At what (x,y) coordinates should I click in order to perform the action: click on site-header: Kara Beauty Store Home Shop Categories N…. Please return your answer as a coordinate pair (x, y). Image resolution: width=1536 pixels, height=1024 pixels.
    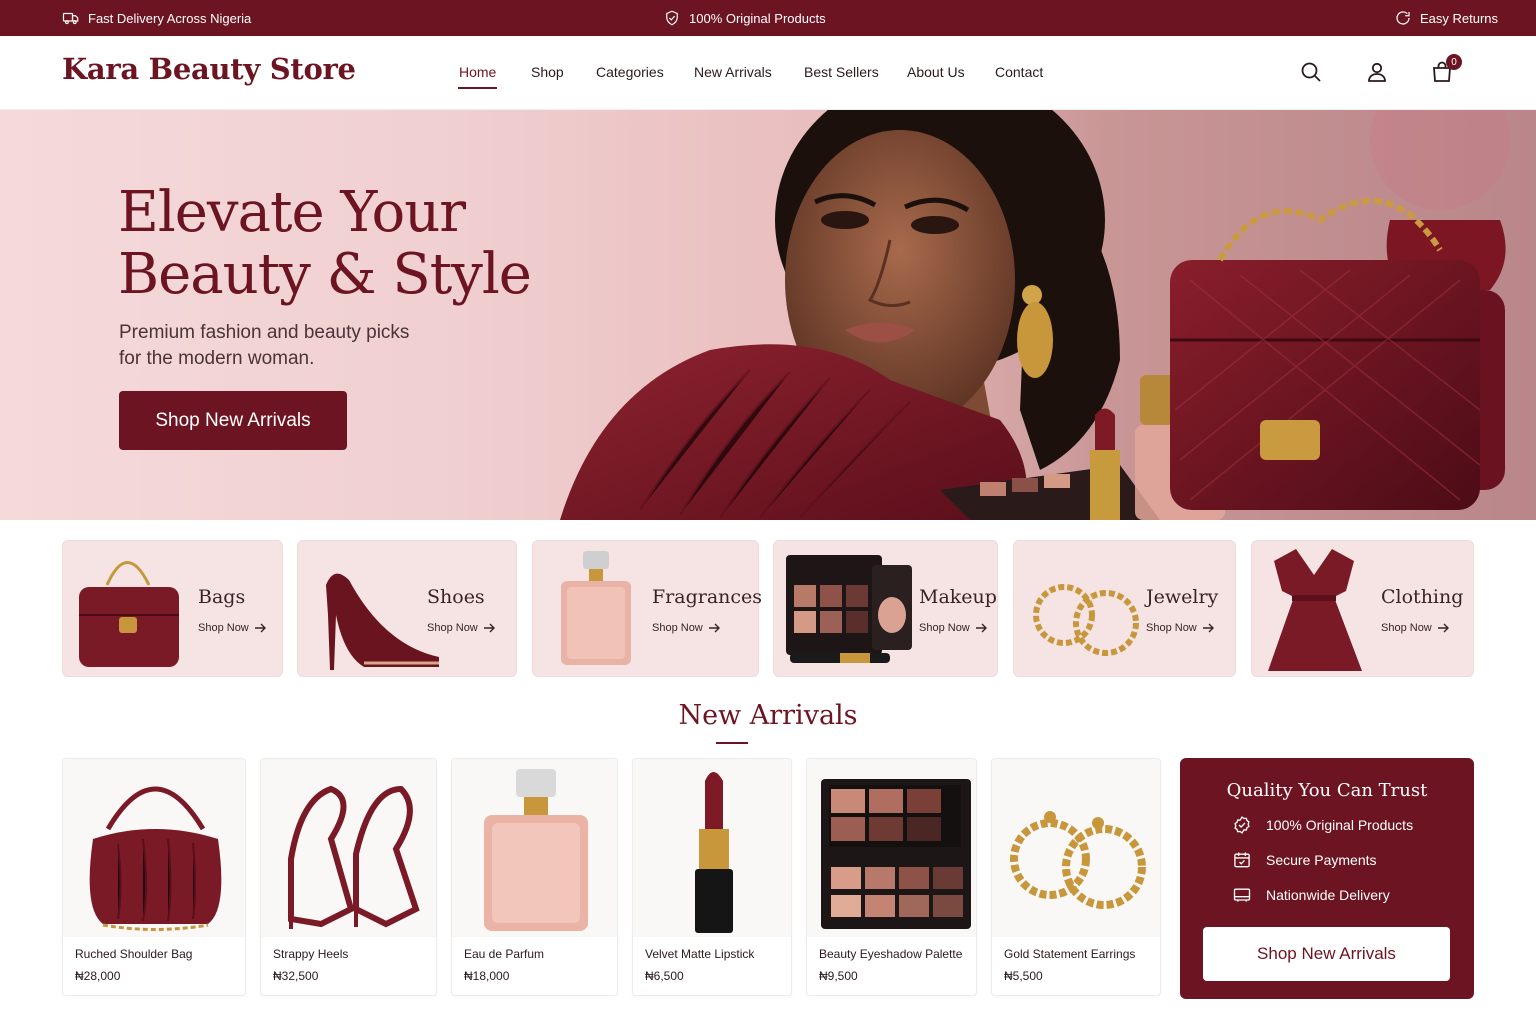
    Looking at the image, I should click on (768, 73).